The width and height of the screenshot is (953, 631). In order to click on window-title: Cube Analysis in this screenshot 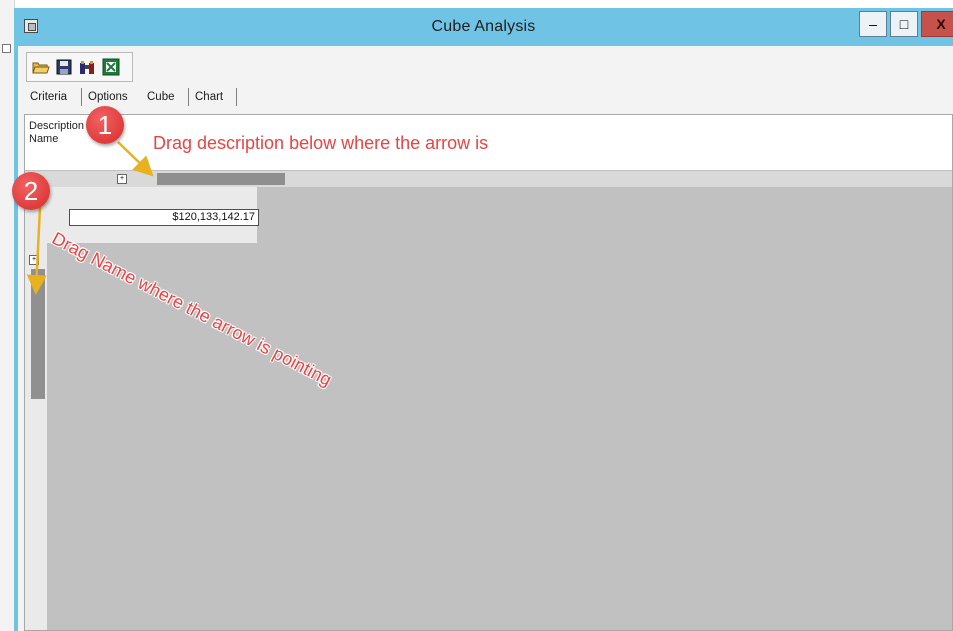, I will do `click(483, 26)`.